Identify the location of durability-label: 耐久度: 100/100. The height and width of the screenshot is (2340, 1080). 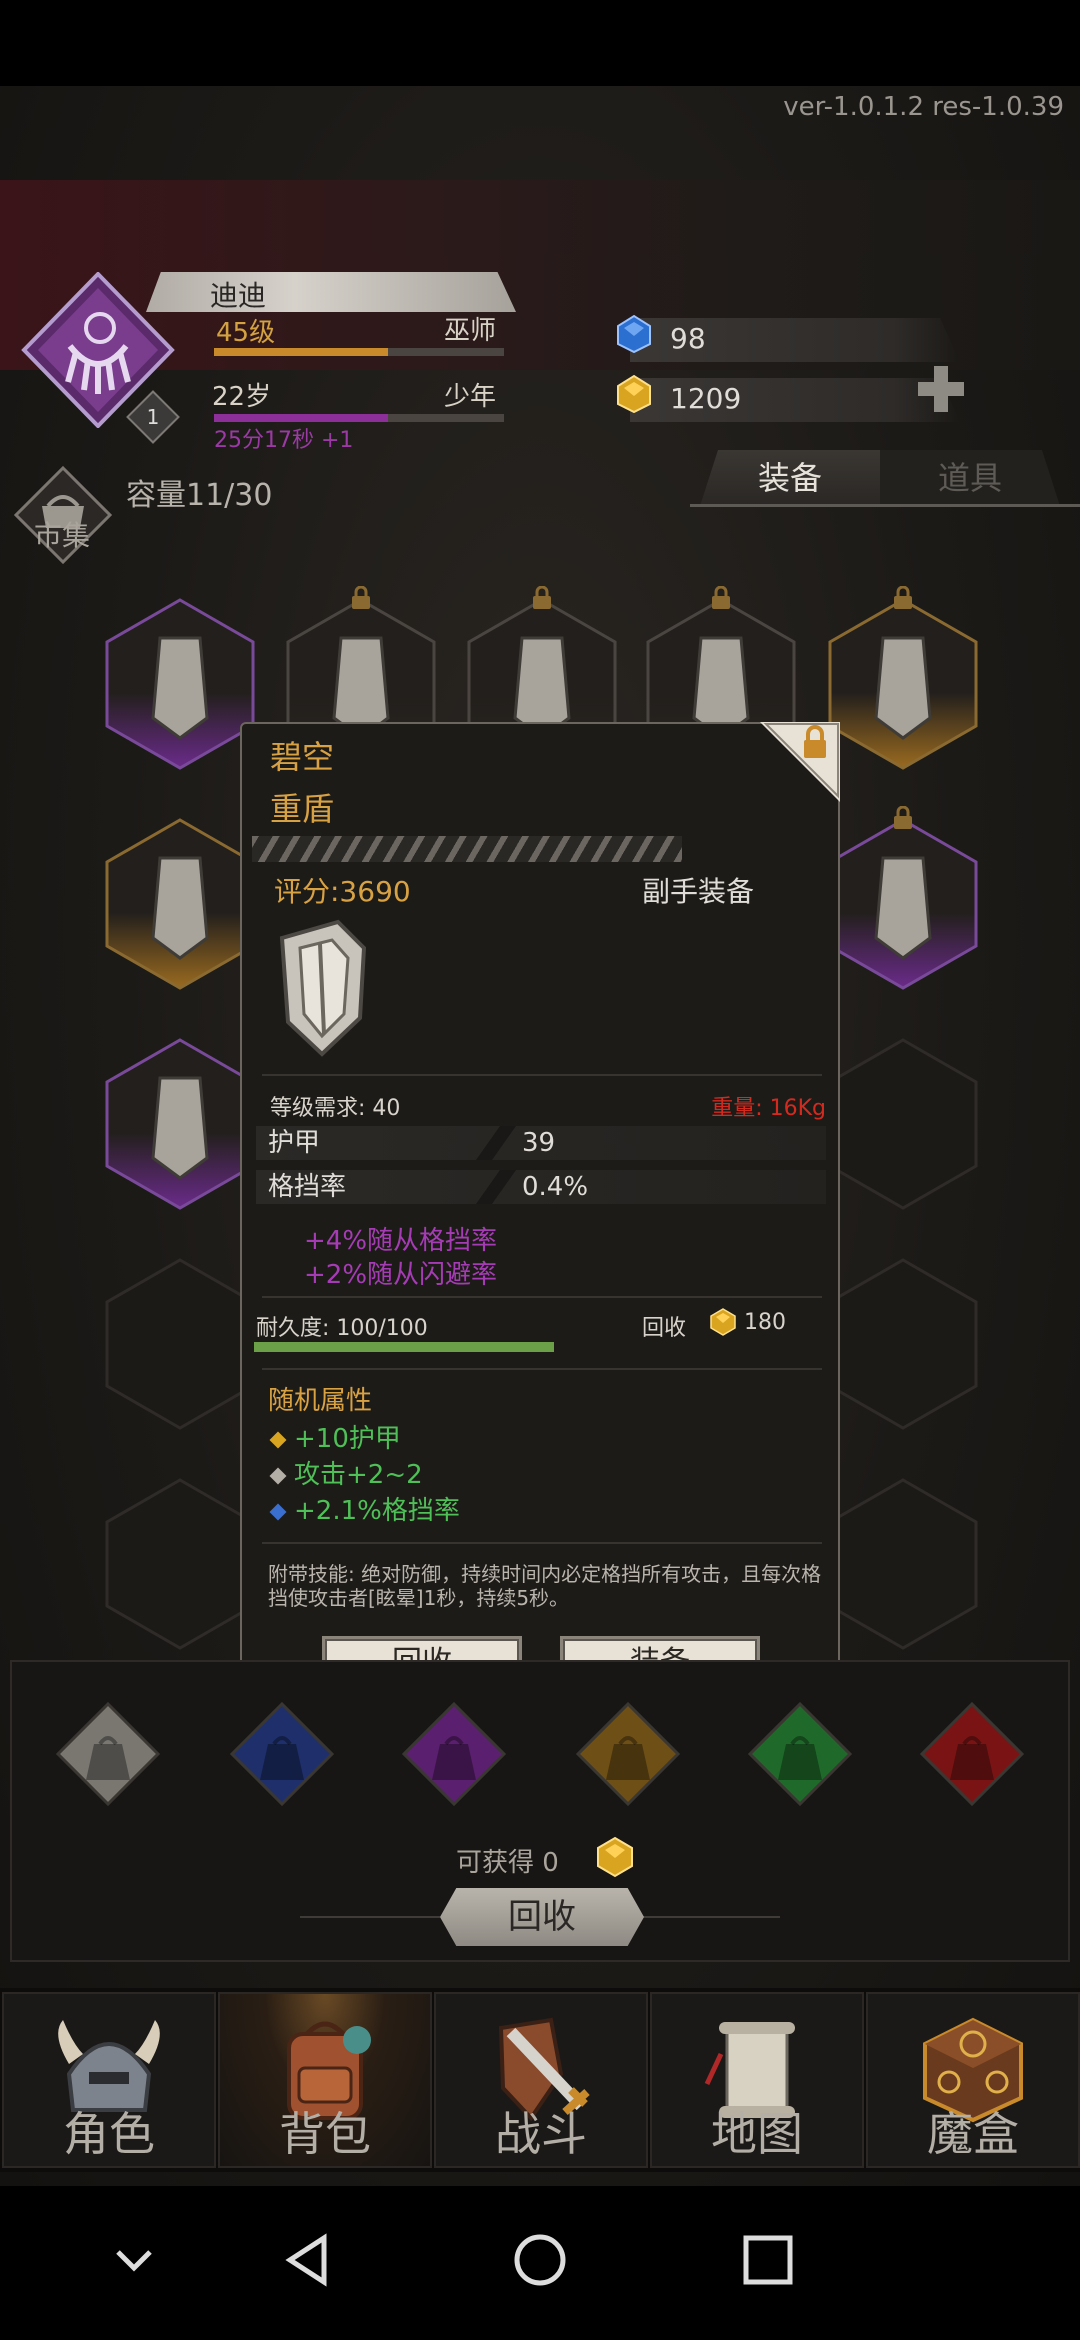
(342, 1328).